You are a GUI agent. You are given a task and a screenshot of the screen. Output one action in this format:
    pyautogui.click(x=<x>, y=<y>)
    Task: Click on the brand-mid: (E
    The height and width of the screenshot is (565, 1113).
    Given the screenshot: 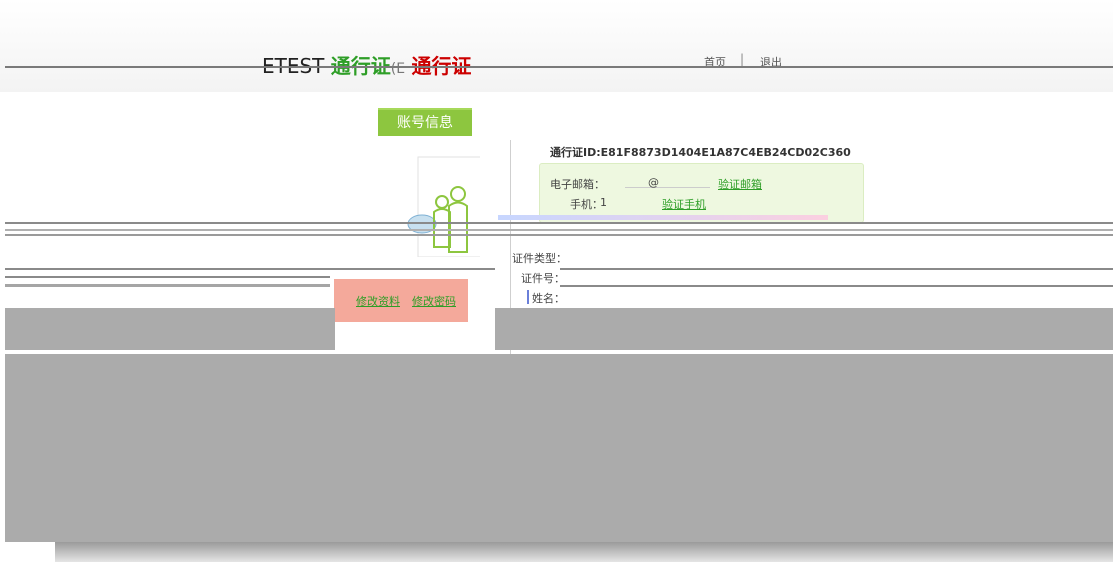 What is the action you would take?
    pyautogui.click(x=398, y=69)
    